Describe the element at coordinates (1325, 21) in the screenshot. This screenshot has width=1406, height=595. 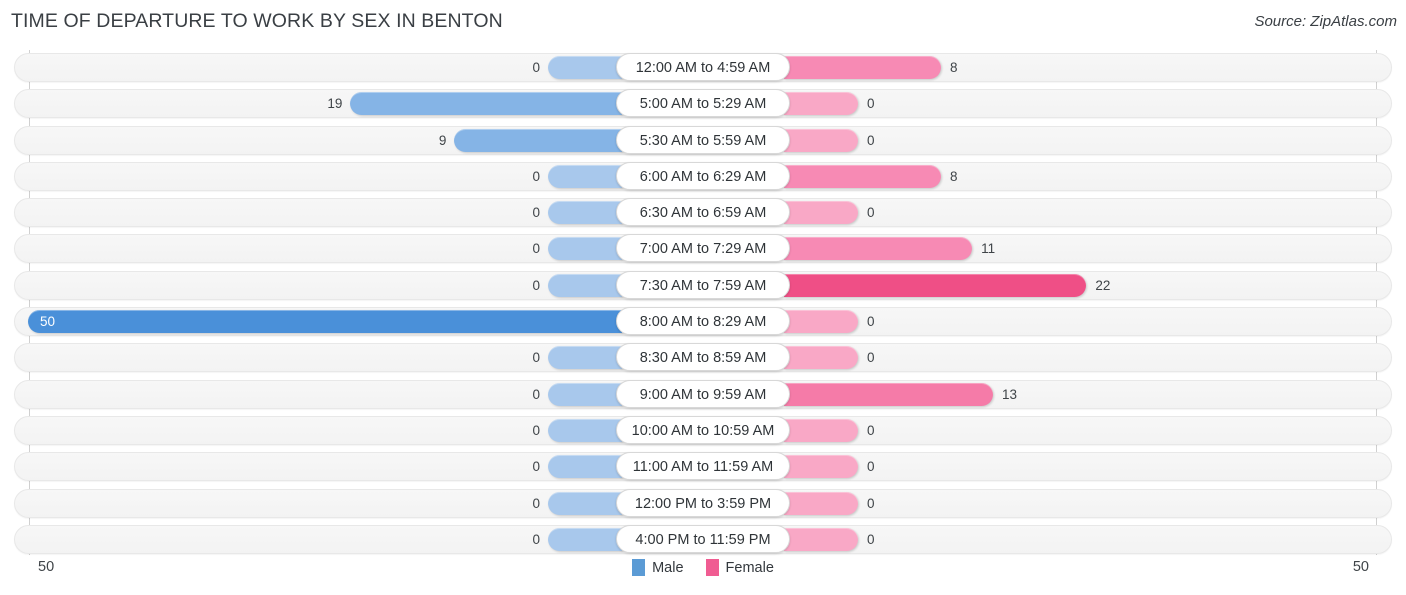
I see `source-attribution: Source: ZipAtlas.com` at that location.